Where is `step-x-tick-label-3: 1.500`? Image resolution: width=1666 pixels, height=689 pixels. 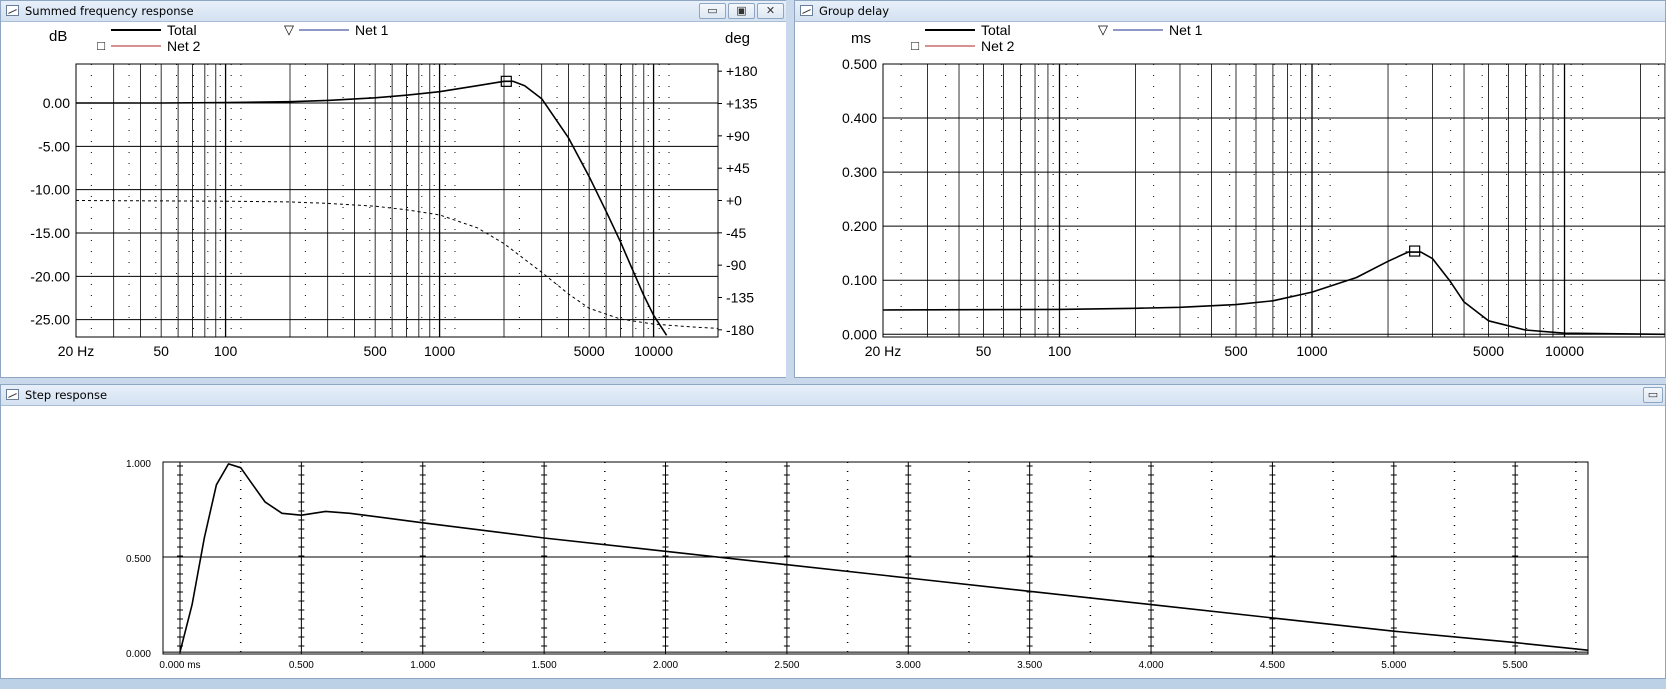
step-x-tick-label-3: 1.500 is located at coordinates (544, 665).